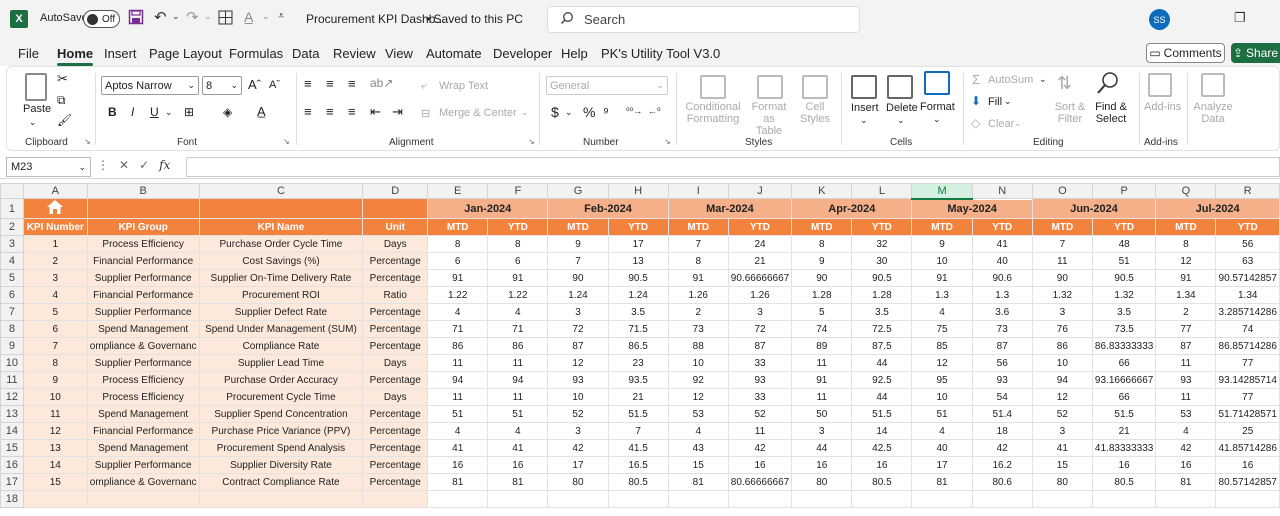 This screenshot has height=516, width=1280. I want to click on font-name-select: Aptos Narrow ⌄, so click(150, 85).